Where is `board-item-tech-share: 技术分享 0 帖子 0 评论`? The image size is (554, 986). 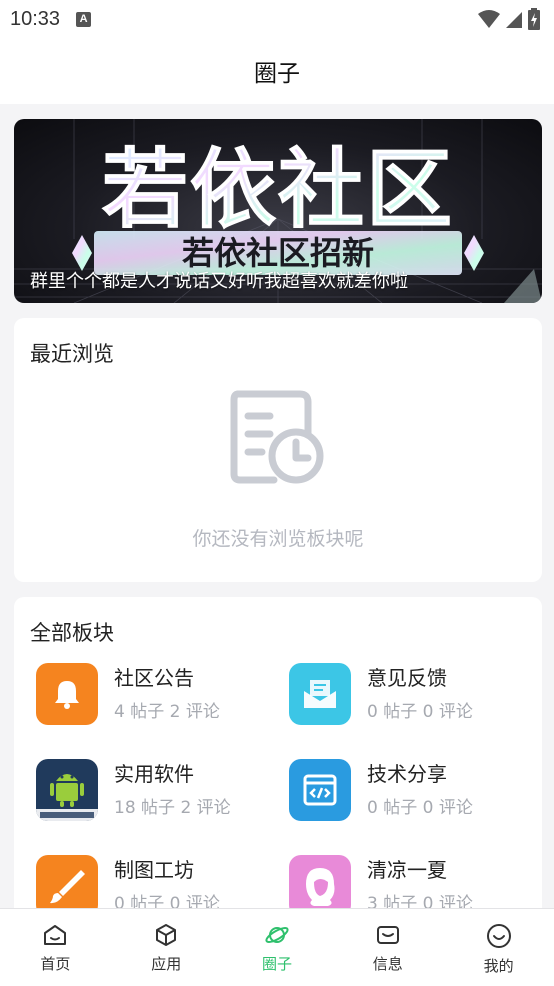
board-item-tech-share: 技术分享 0 帖子 0 评论 is located at coordinates (414, 792).